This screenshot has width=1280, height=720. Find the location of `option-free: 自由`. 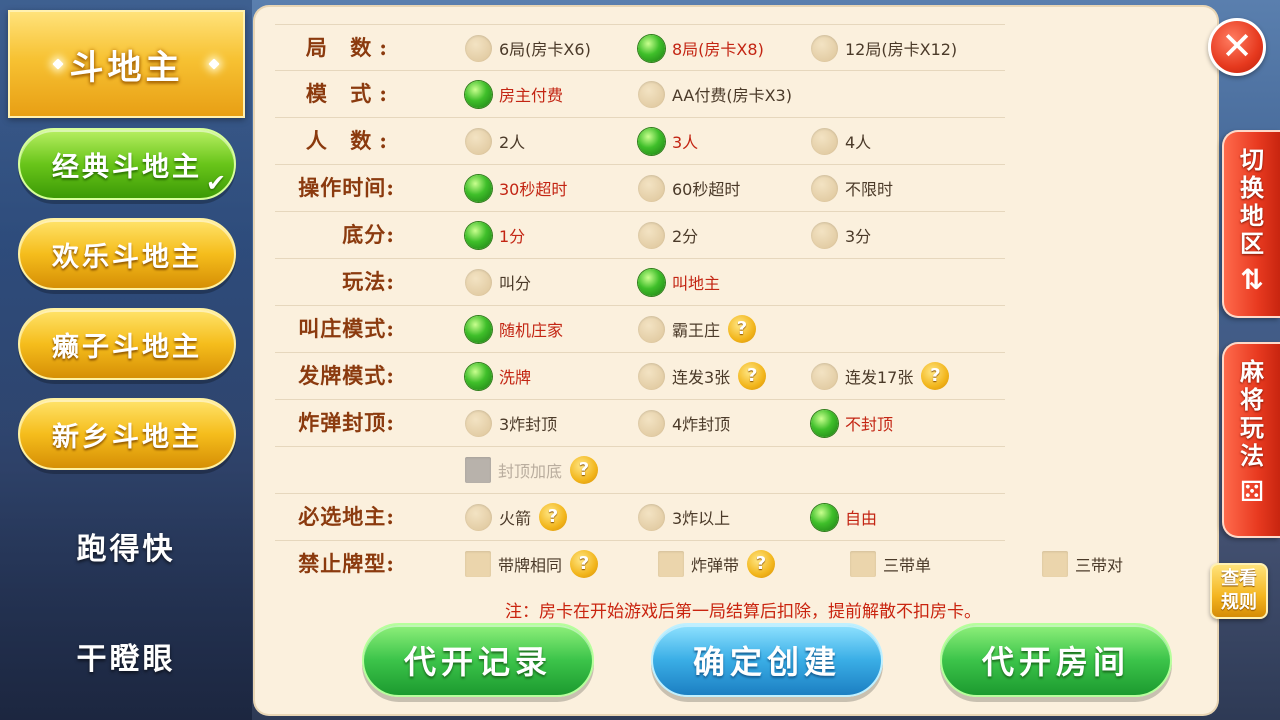

option-free: 自由 is located at coordinates (844, 517).